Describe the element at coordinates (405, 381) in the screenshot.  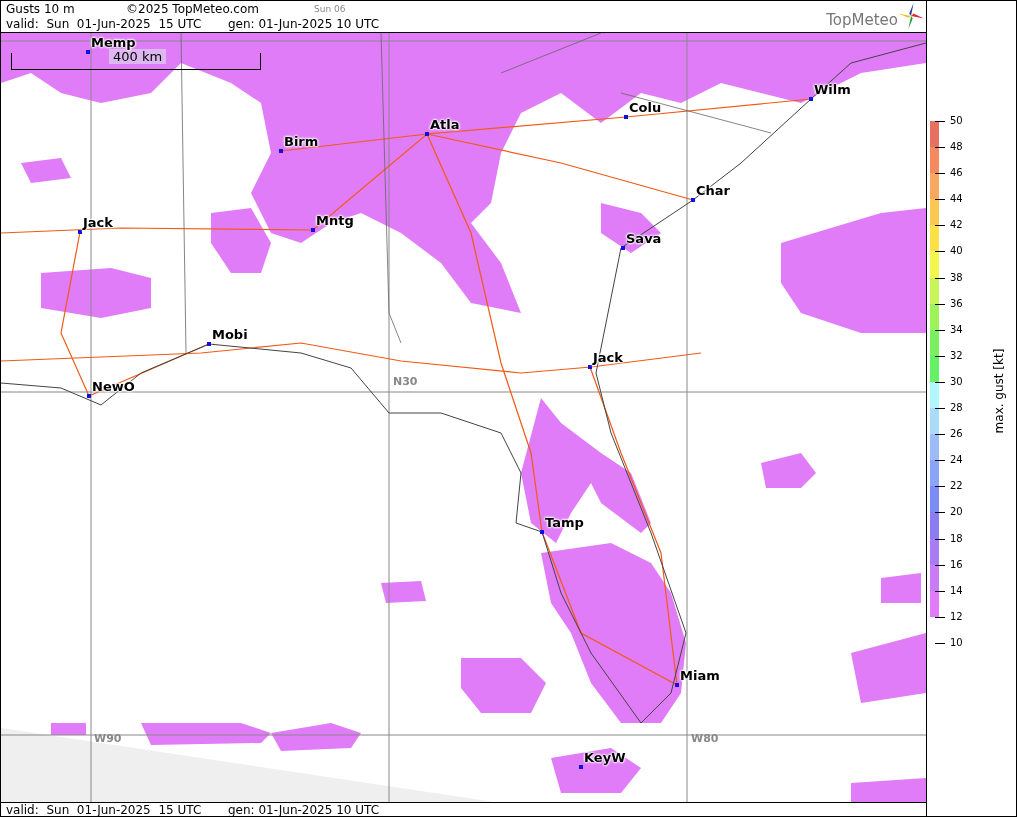
I see `grid-label: N30` at that location.